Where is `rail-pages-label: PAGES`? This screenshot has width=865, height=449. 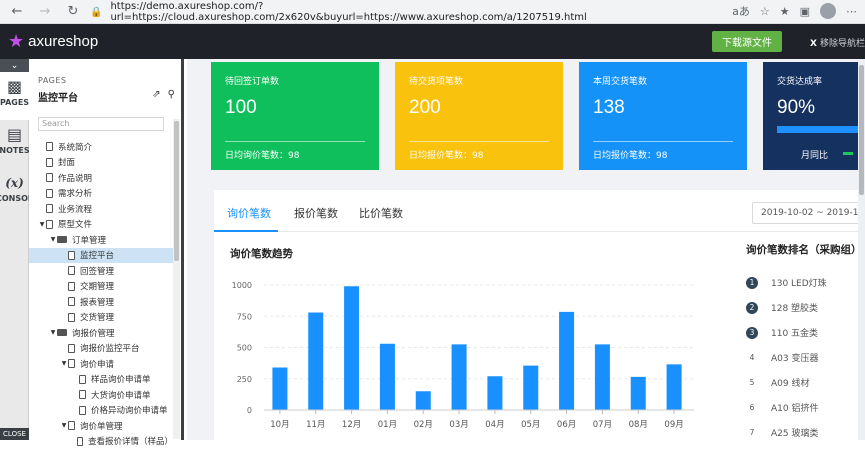 rail-pages-label: PAGES is located at coordinates (14, 102).